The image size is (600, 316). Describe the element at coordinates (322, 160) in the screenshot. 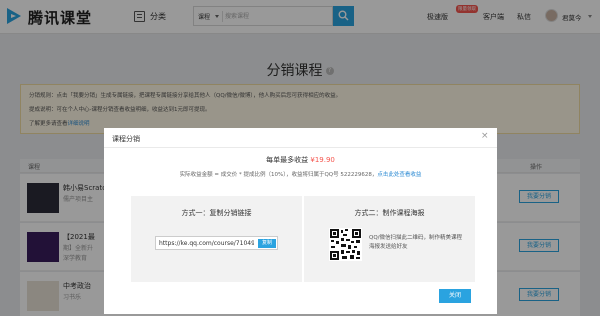

I see `max-income-value: ¥19.90` at that location.